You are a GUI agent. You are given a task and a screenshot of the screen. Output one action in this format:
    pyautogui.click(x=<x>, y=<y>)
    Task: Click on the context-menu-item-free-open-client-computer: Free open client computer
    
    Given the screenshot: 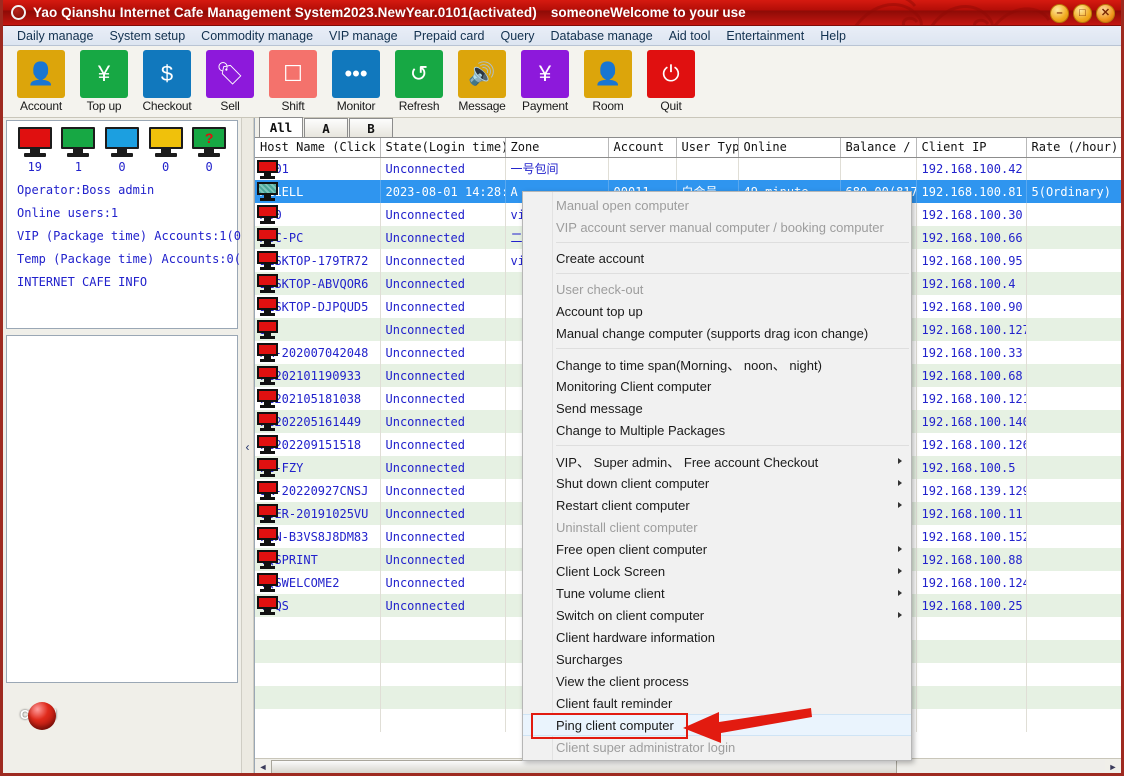 What is the action you would take?
    pyautogui.click(x=717, y=549)
    